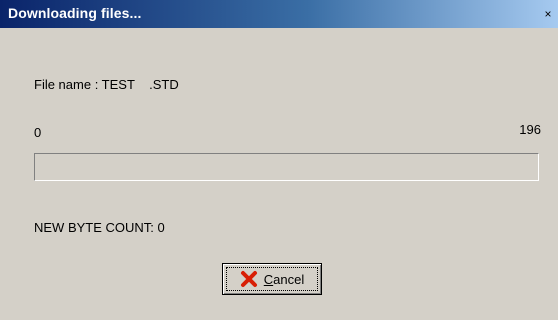 The height and width of the screenshot is (320, 558). What do you see at coordinates (38, 132) in the screenshot?
I see `progress-min-label: 0` at bounding box center [38, 132].